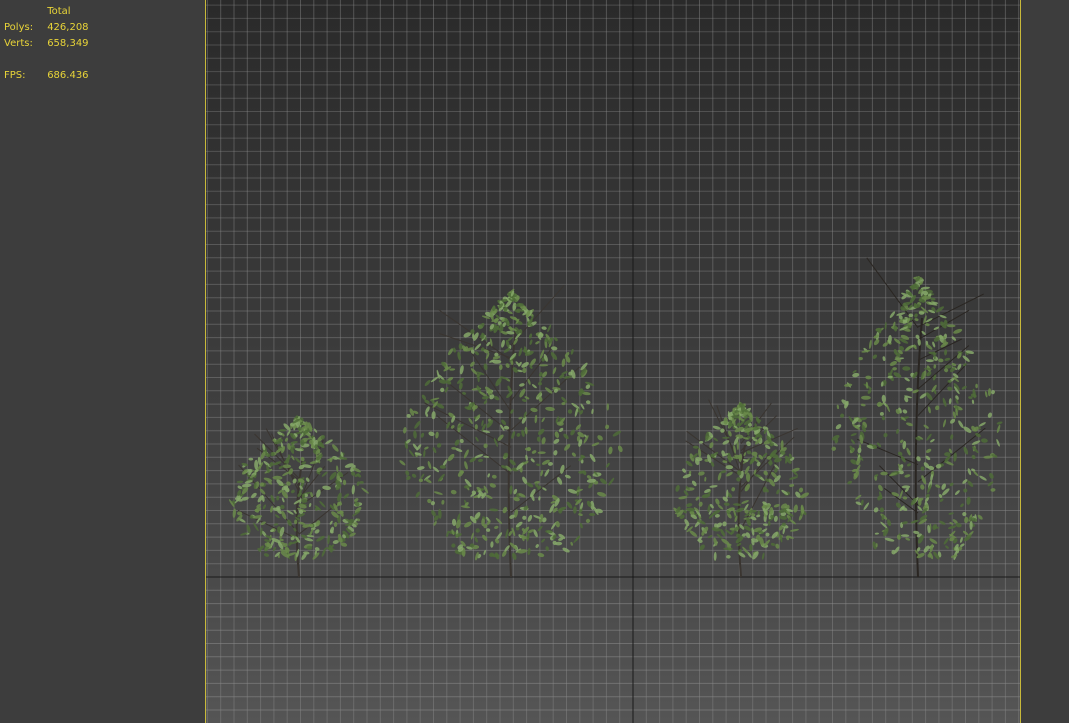 Image resolution: width=1069 pixels, height=723 pixels. I want to click on stats-fps-row: FPS: 686.436, so click(46, 76).